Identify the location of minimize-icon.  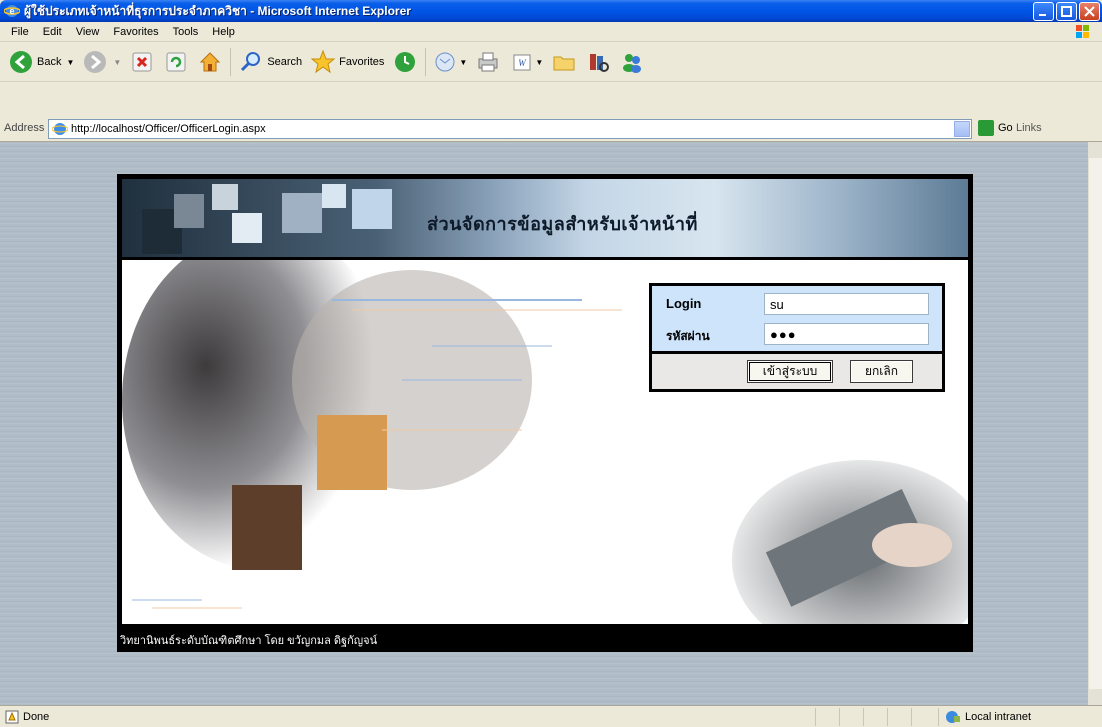
(1042, 15).